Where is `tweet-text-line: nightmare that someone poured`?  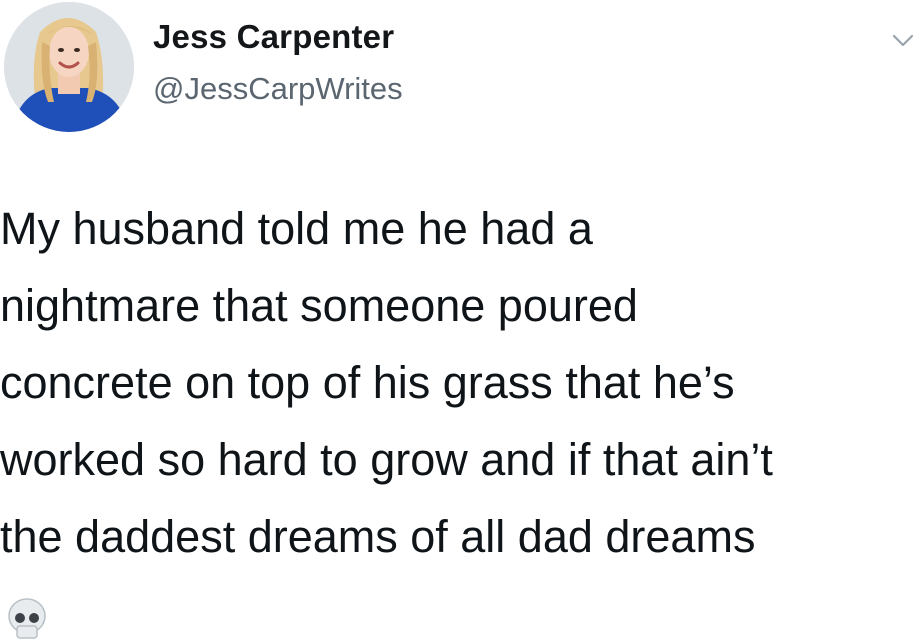
tweet-text-line: nightmare that someone poured is located at coordinates (319, 305).